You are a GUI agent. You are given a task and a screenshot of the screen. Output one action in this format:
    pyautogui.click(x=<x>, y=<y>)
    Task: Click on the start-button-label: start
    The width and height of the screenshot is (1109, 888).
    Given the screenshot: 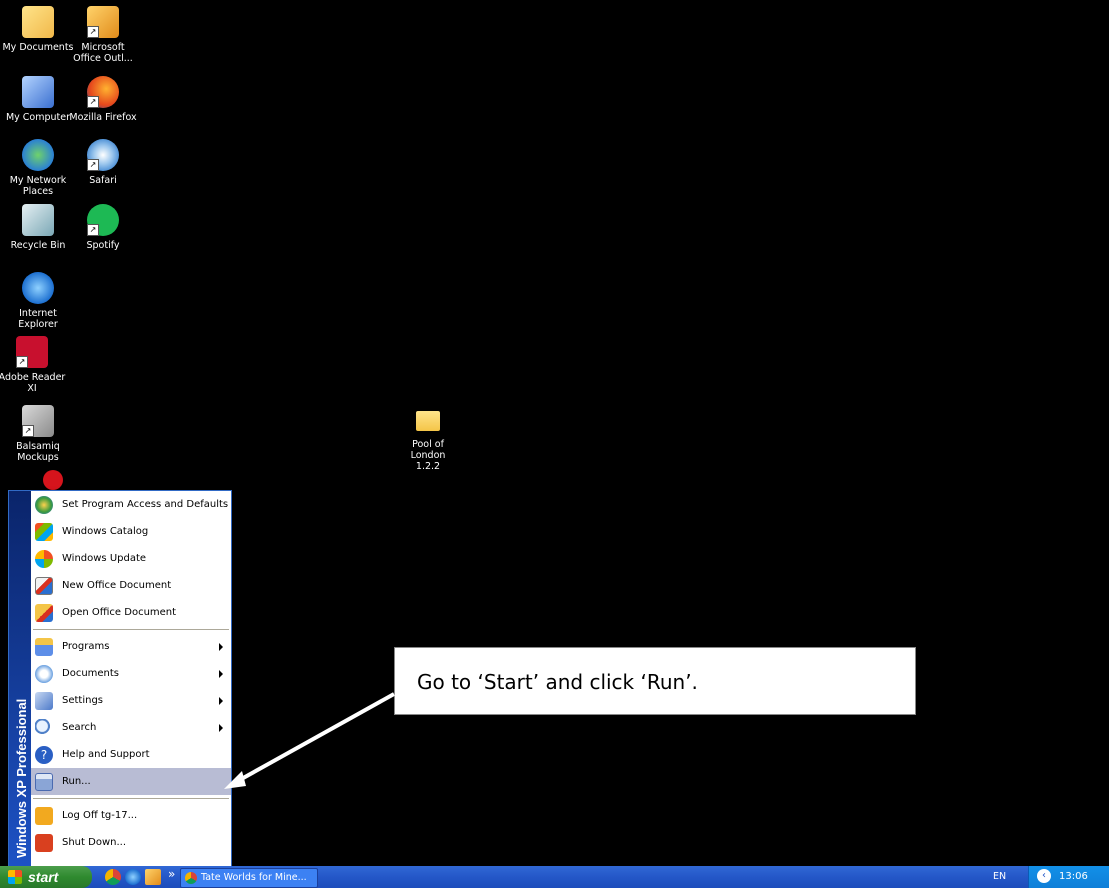 What is the action you would take?
    pyautogui.click(x=43, y=877)
    